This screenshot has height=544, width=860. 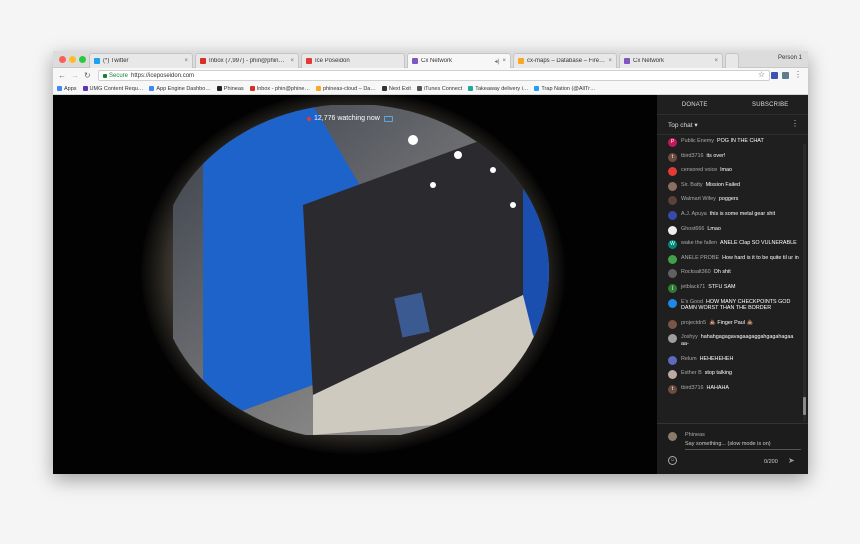 I want to click on chat-author: Walmart Wifey, so click(x=698, y=199).